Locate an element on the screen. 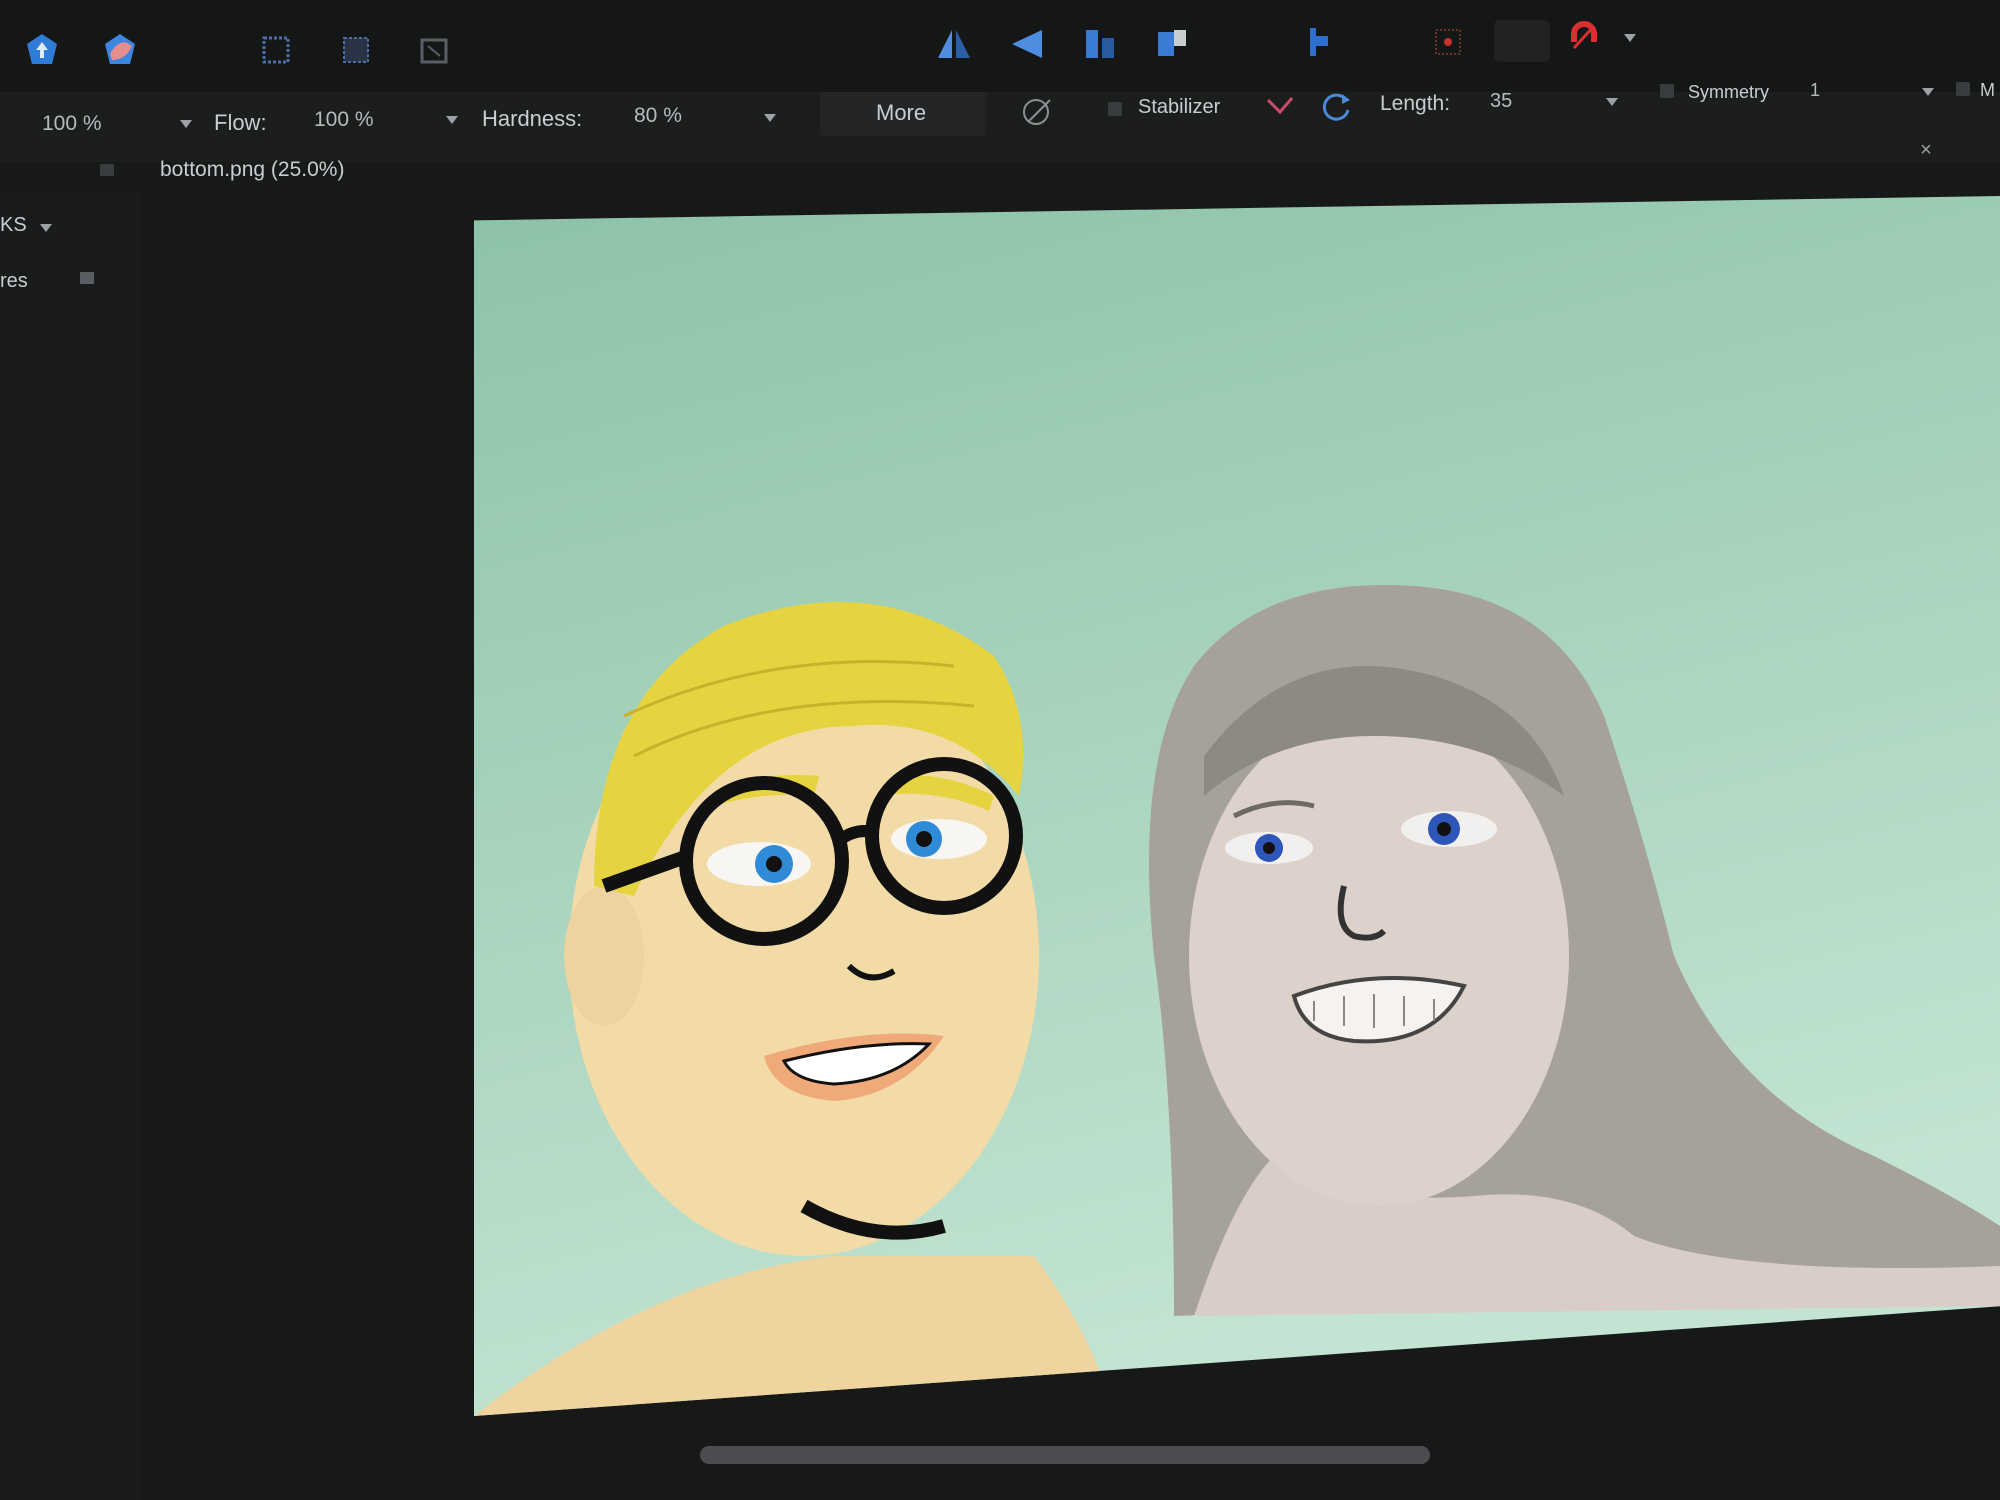  main-toolbar is located at coordinates (1000, 46).